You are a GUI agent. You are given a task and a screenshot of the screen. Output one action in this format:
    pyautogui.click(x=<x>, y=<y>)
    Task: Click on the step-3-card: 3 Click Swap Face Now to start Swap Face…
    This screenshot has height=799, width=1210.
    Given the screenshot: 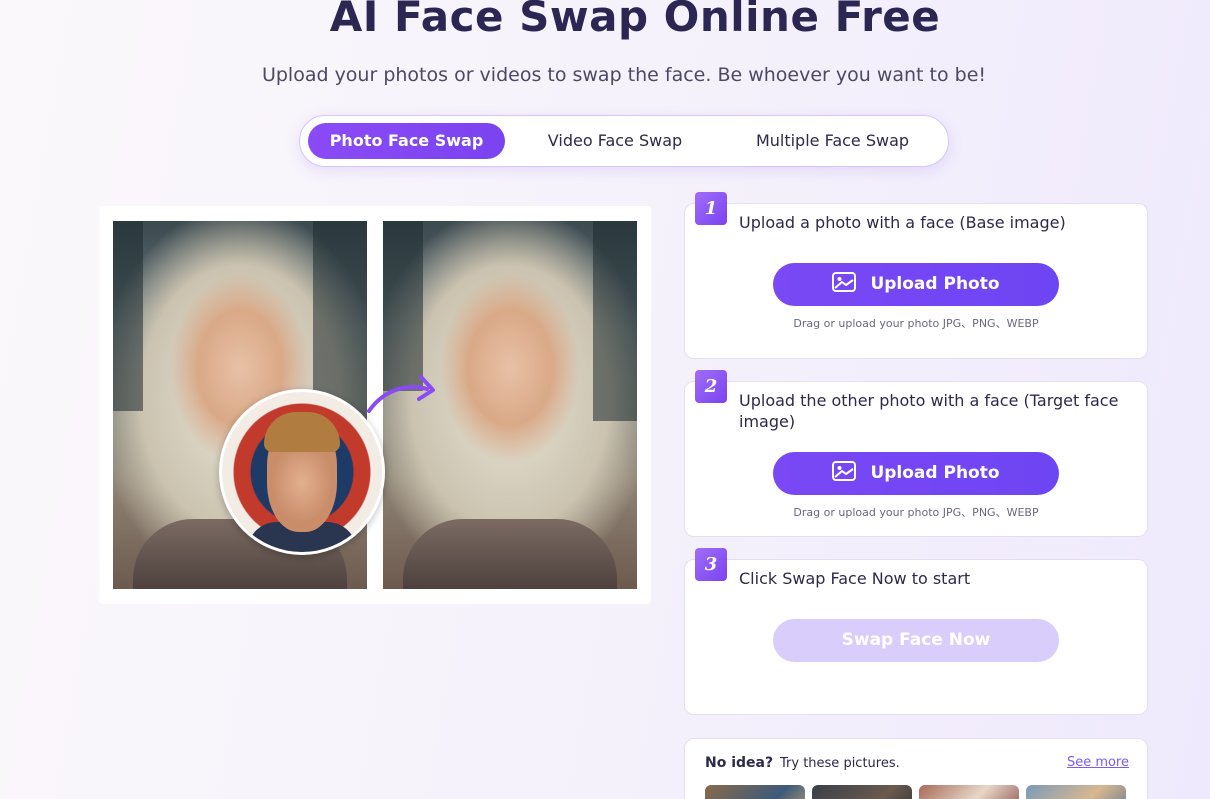 What is the action you would take?
    pyautogui.click(x=916, y=631)
    